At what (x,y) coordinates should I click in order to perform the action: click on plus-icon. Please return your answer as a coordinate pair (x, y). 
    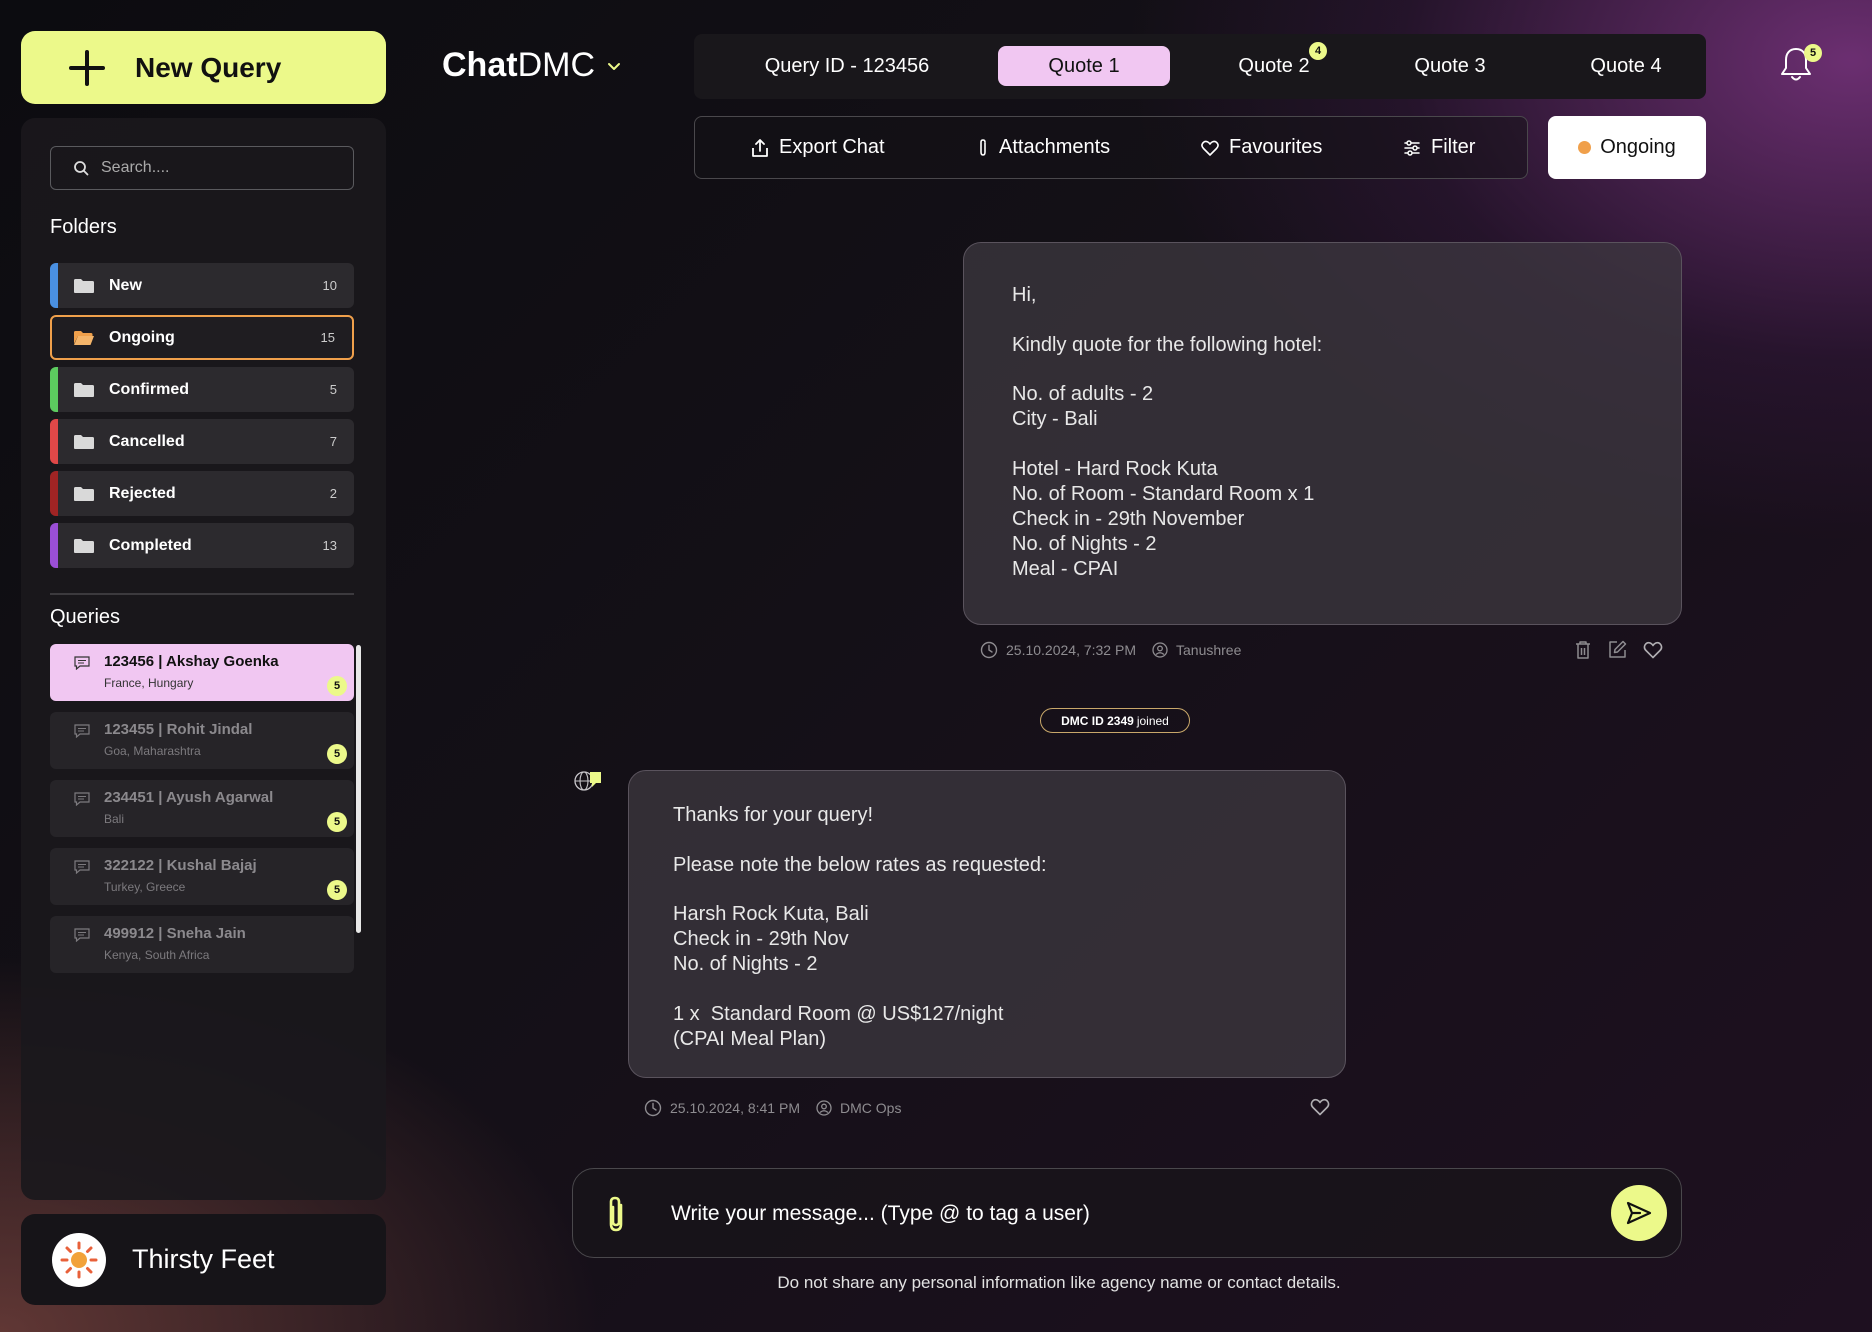
    Looking at the image, I should click on (87, 67).